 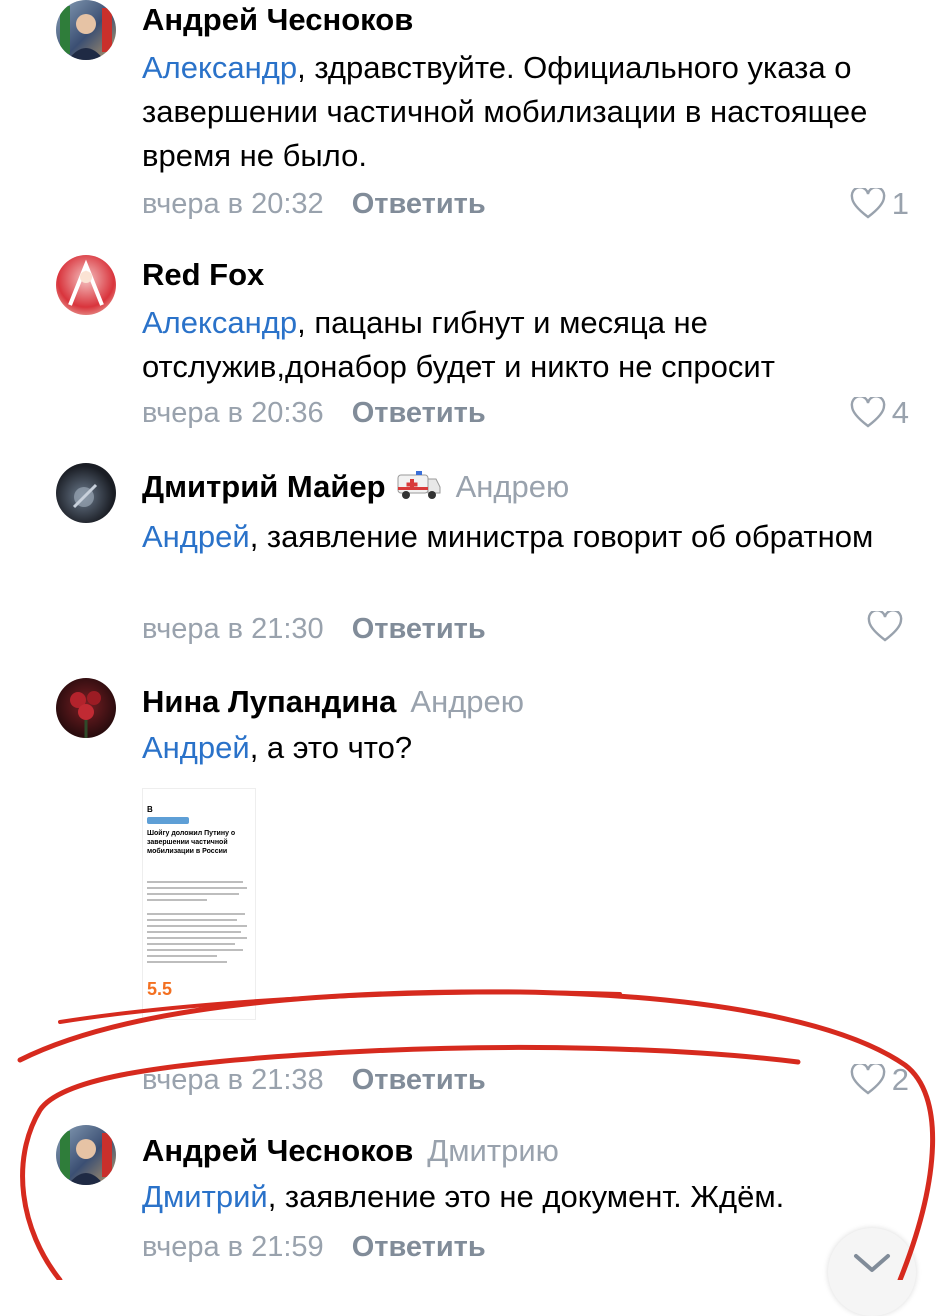 What do you see at coordinates (199, 794) in the screenshot?
I see `status-bar` at bounding box center [199, 794].